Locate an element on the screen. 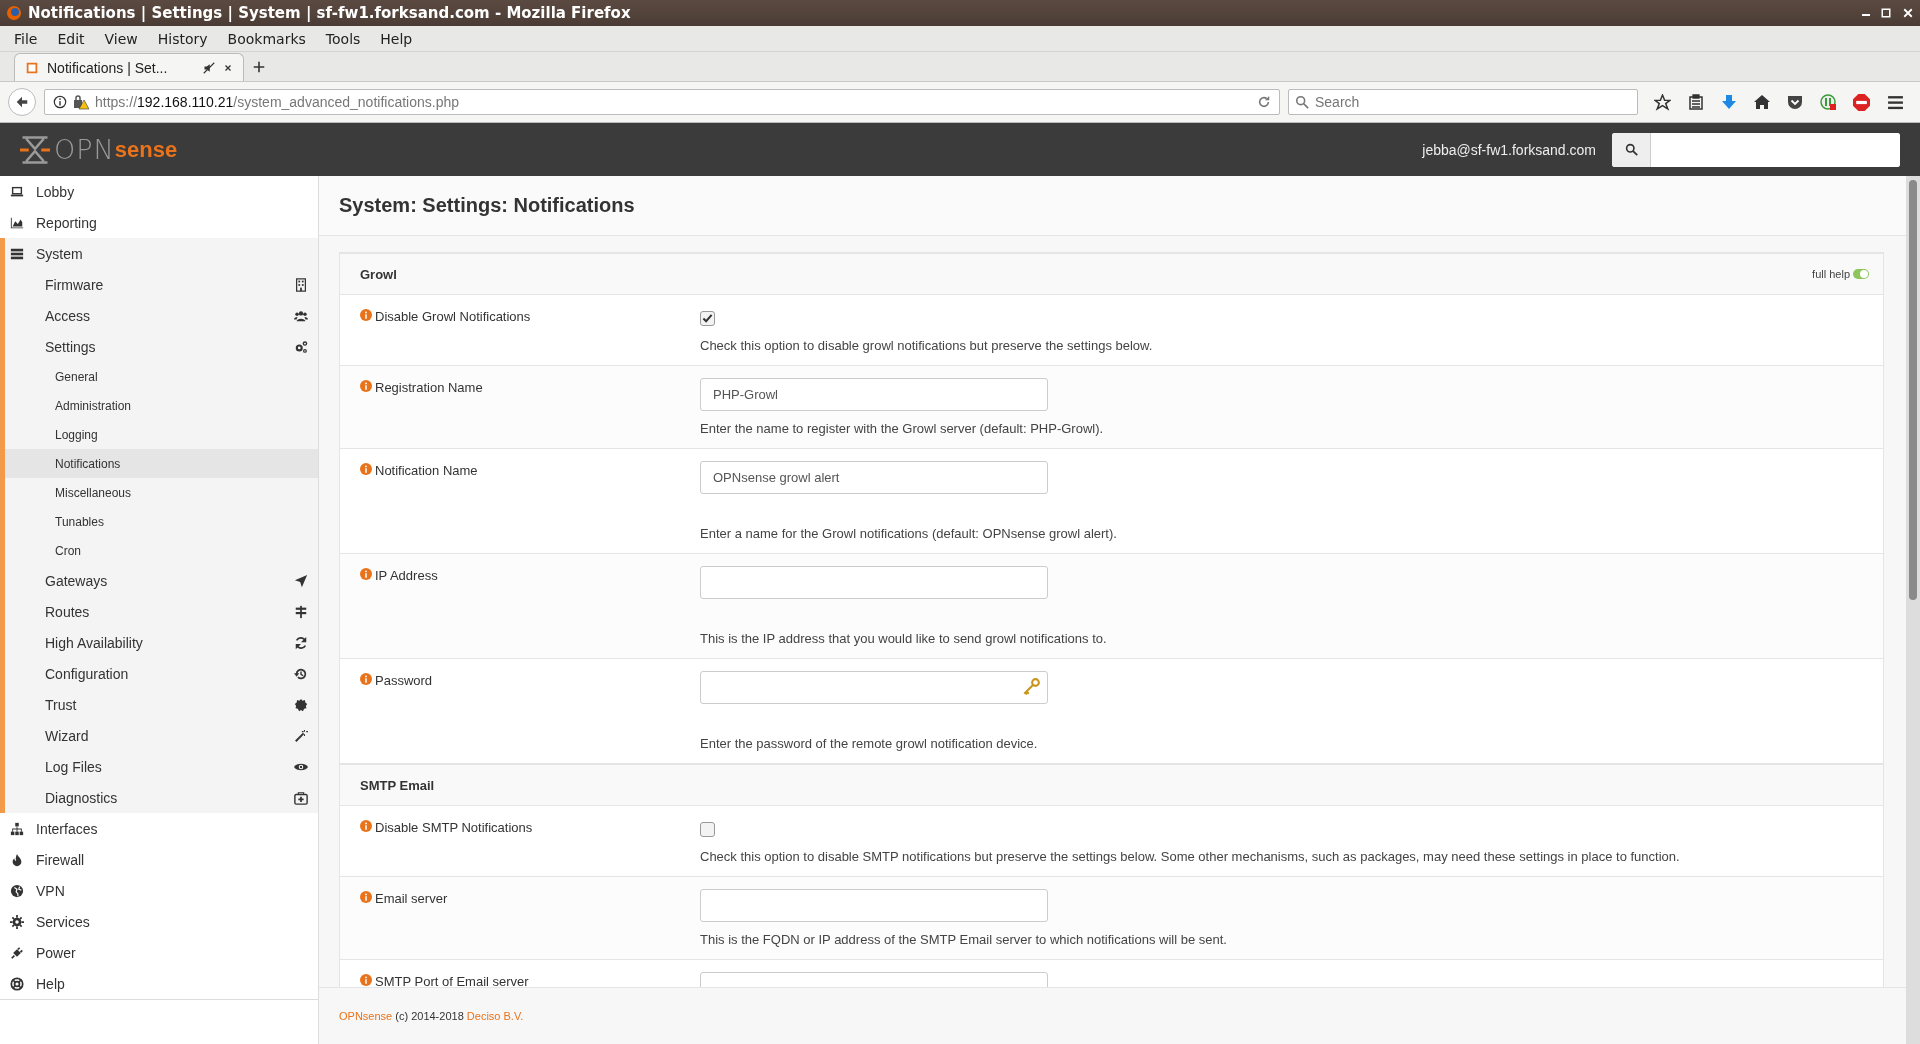 The width and height of the screenshot is (1920, 1044). star-icon is located at coordinates (1662, 102).